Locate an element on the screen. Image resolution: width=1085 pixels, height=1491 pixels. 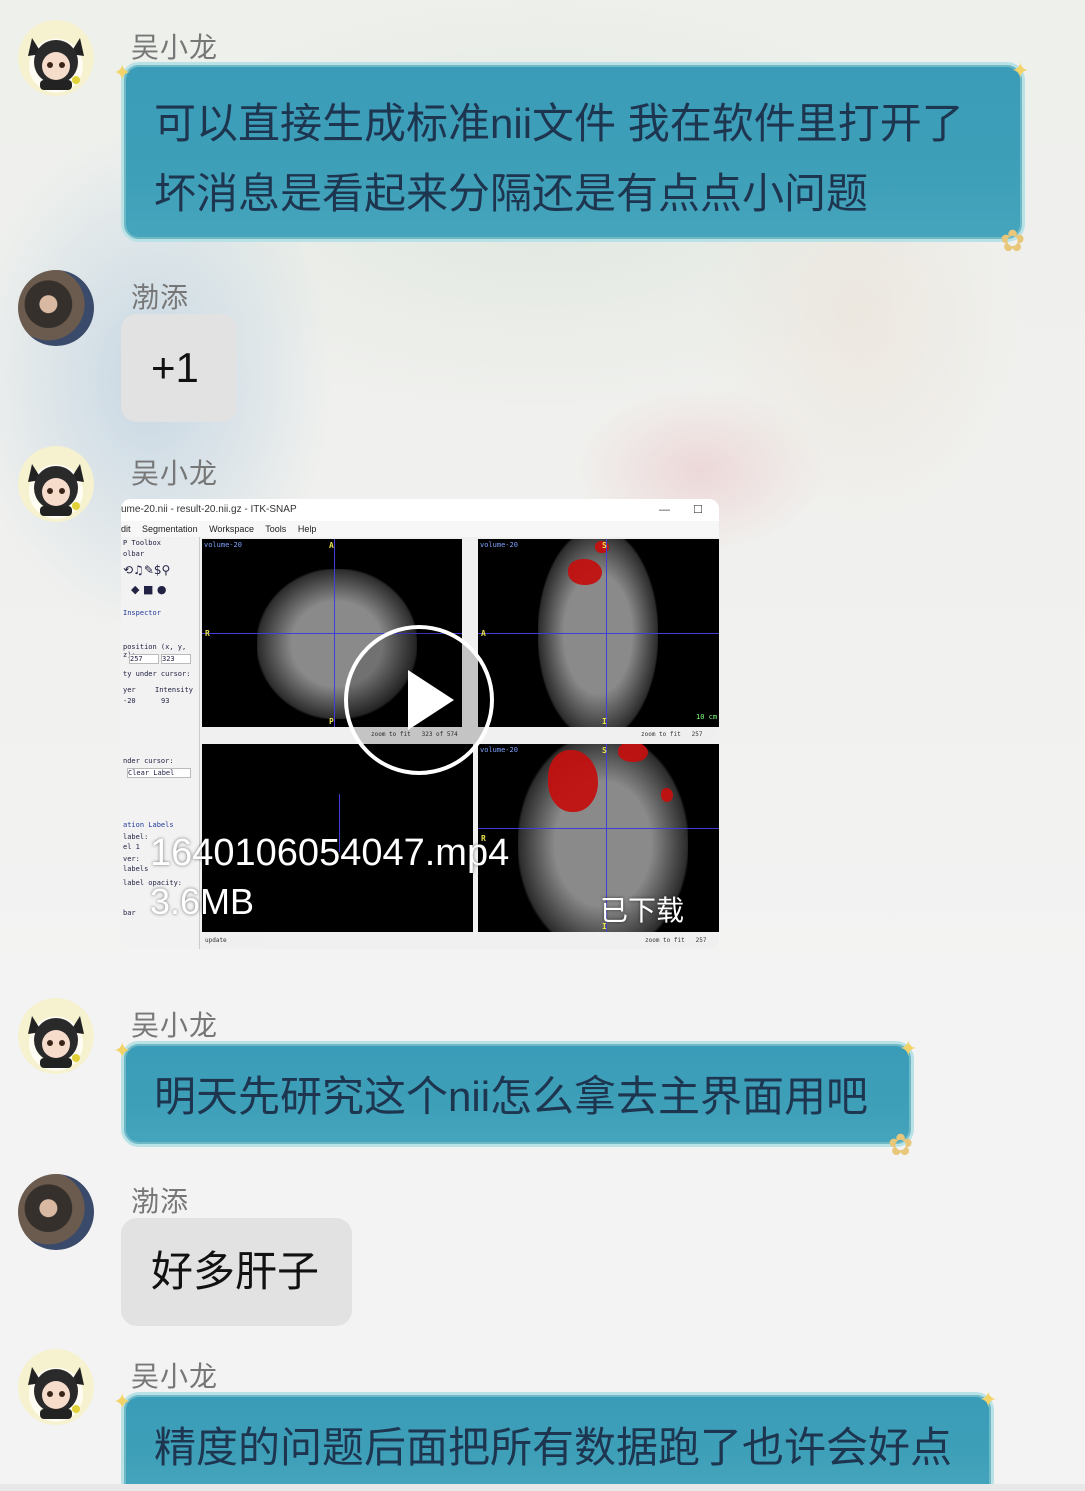
preview-axis-letter: P is located at coordinates (331, 721).